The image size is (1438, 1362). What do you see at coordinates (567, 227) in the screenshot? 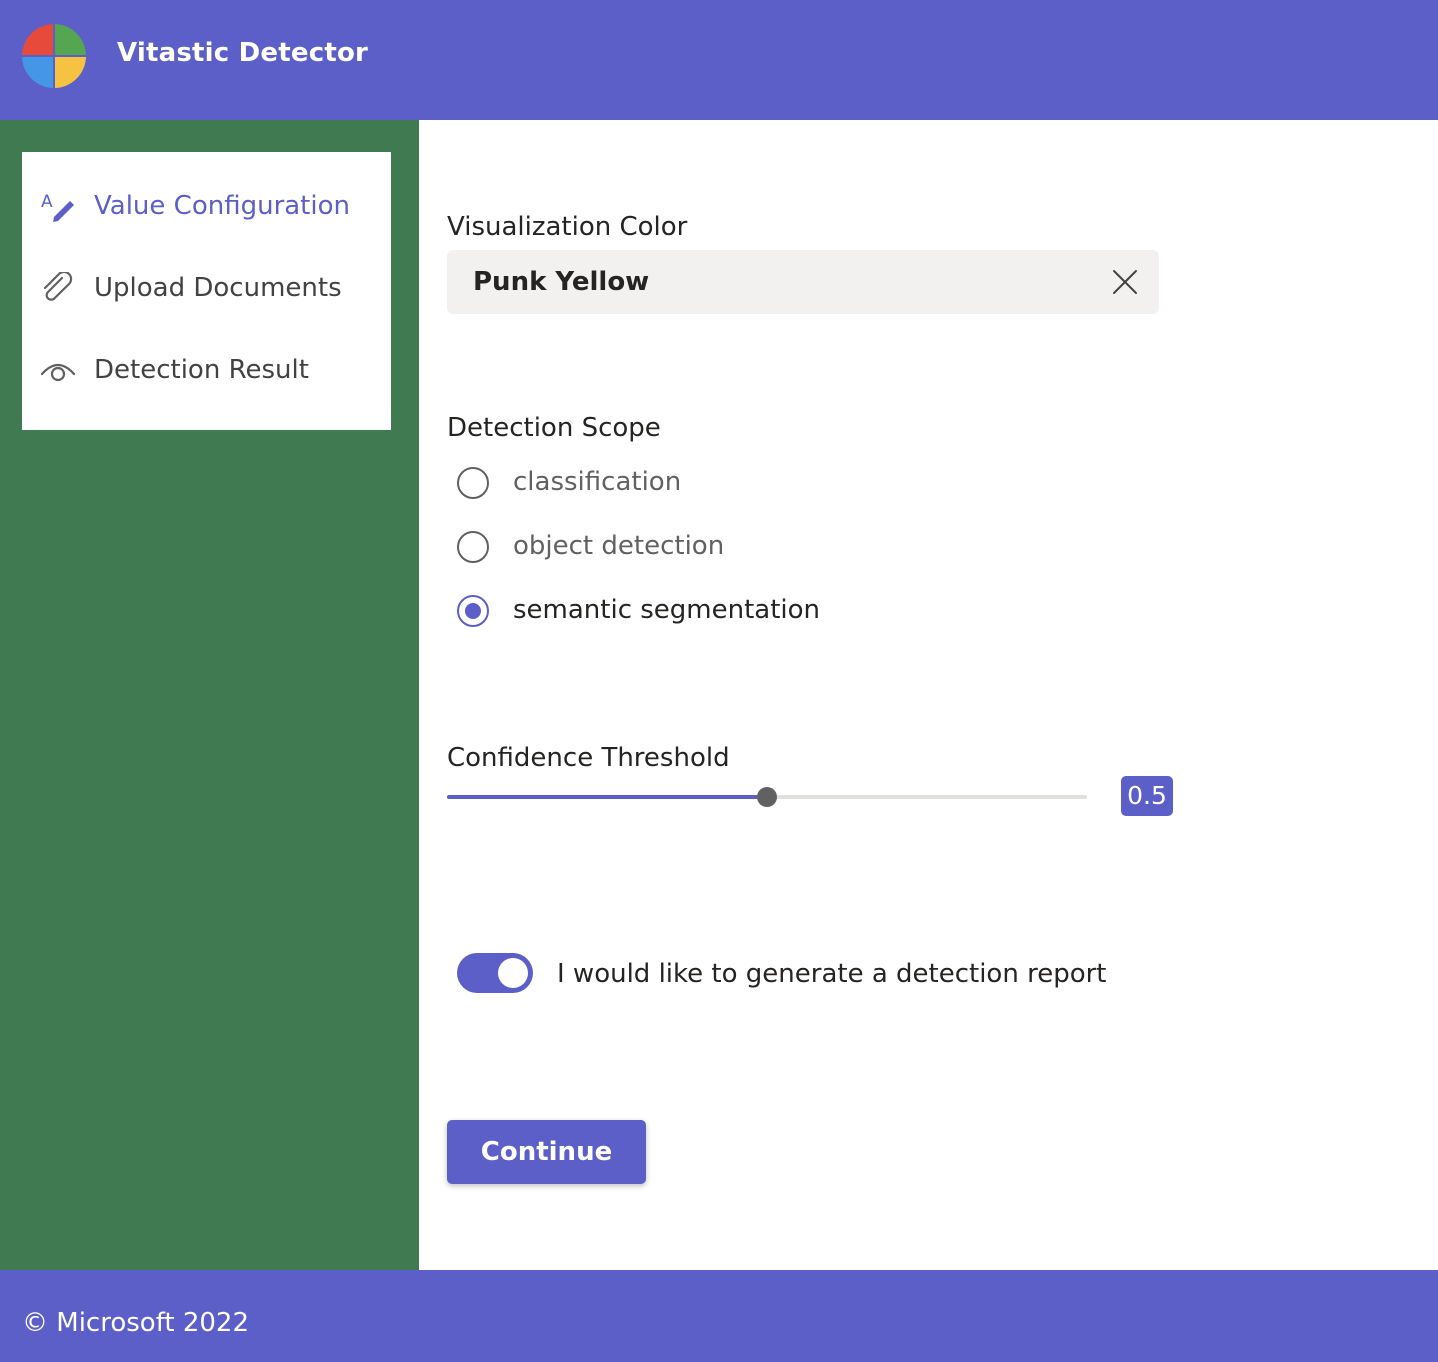
I see `visualization-color-label: Visualization Color` at bounding box center [567, 227].